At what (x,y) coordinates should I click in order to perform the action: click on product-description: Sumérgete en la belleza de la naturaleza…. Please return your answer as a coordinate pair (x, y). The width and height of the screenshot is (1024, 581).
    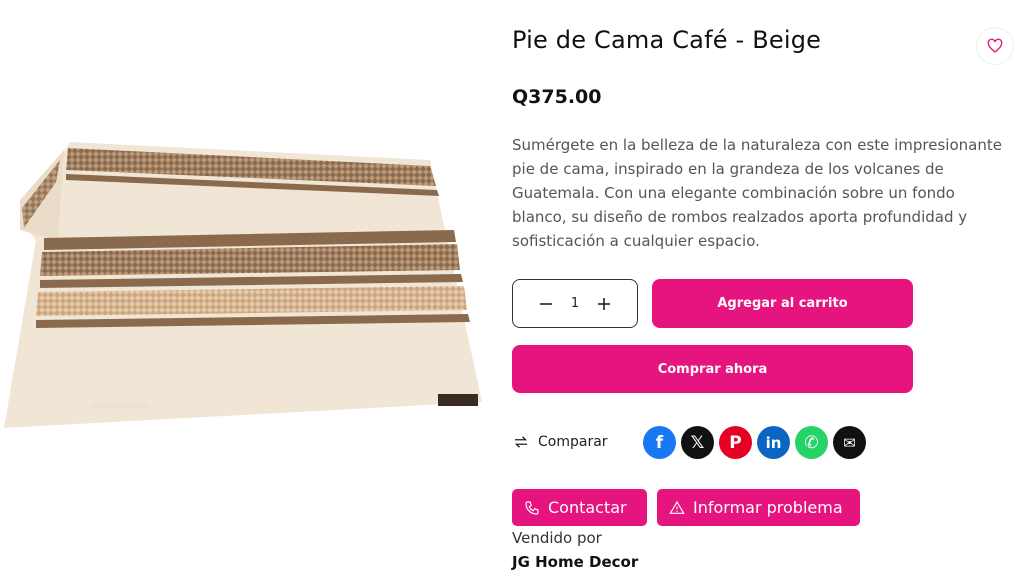
    Looking at the image, I should click on (757, 193).